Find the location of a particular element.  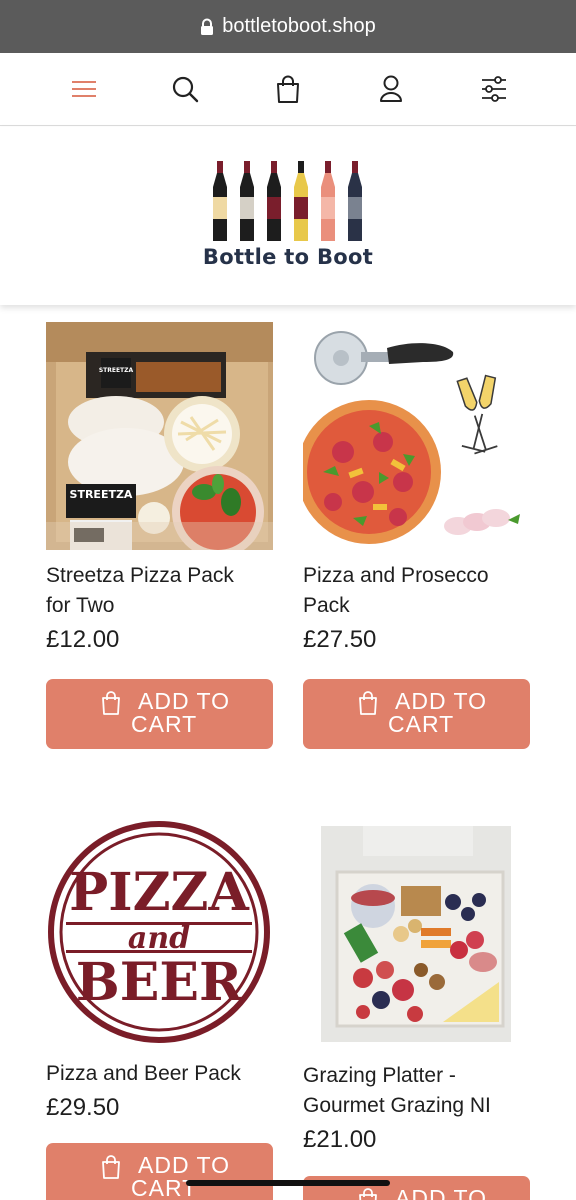

lock-icon is located at coordinates (207, 26).